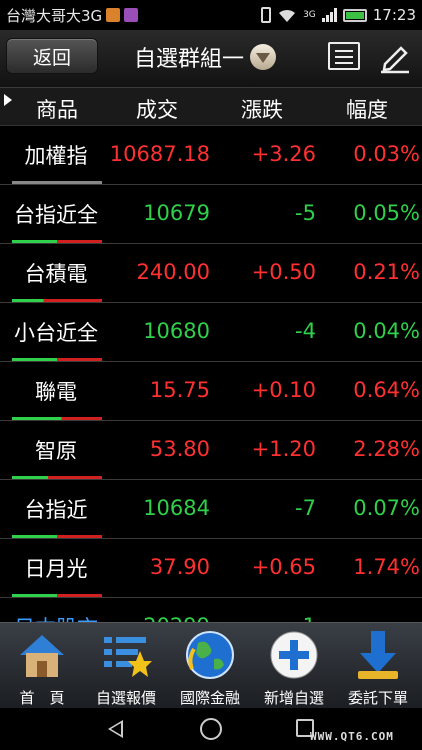 The height and width of the screenshot is (750, 422). I want to click on change-percent: 2.28%, so click(386, 449).